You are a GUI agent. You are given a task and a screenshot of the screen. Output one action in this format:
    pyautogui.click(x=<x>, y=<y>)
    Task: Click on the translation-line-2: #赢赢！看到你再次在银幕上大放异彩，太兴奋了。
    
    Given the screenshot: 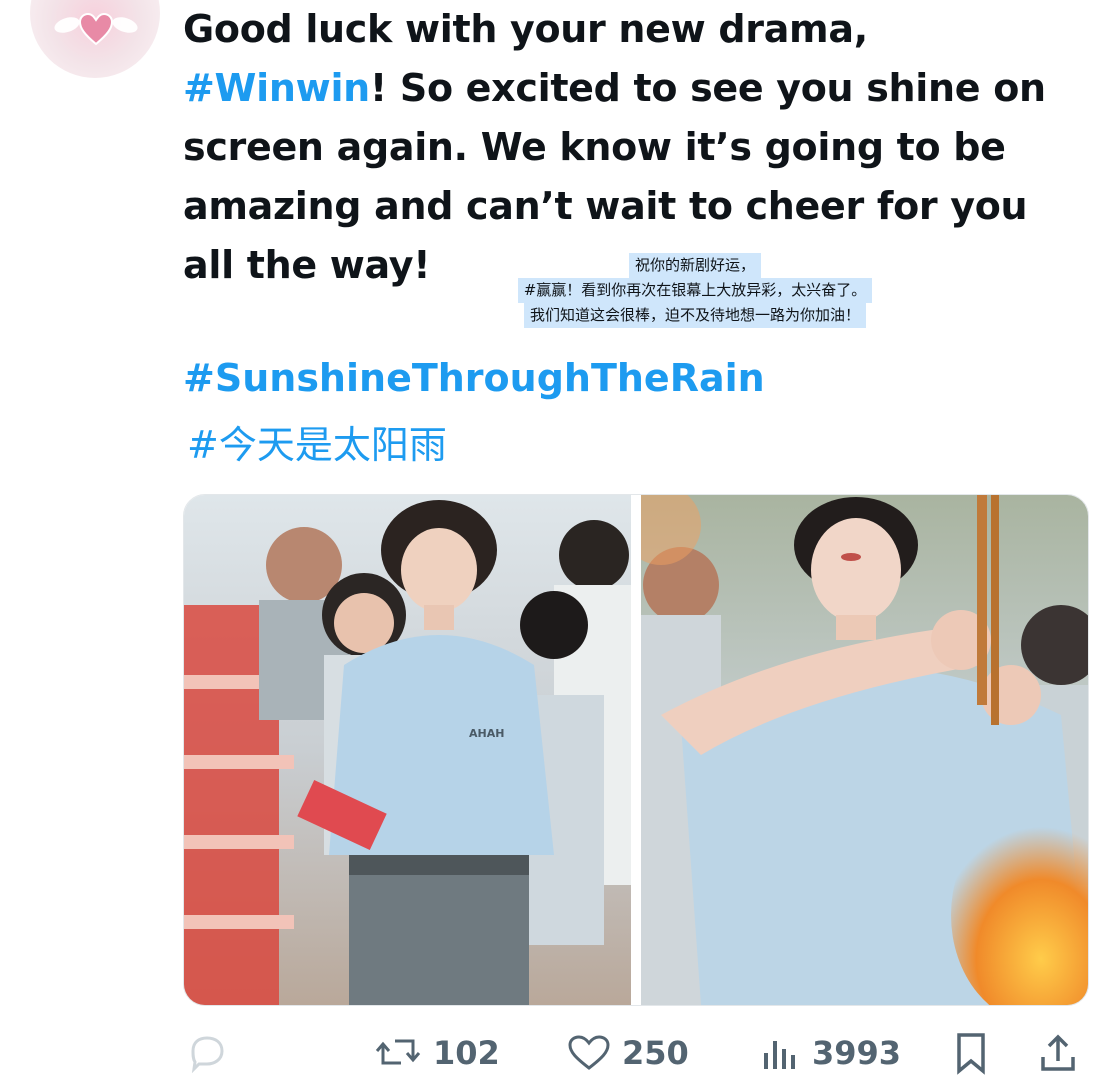 What is the action you would take?
    pyautogui.click(x=695, y=290)
    